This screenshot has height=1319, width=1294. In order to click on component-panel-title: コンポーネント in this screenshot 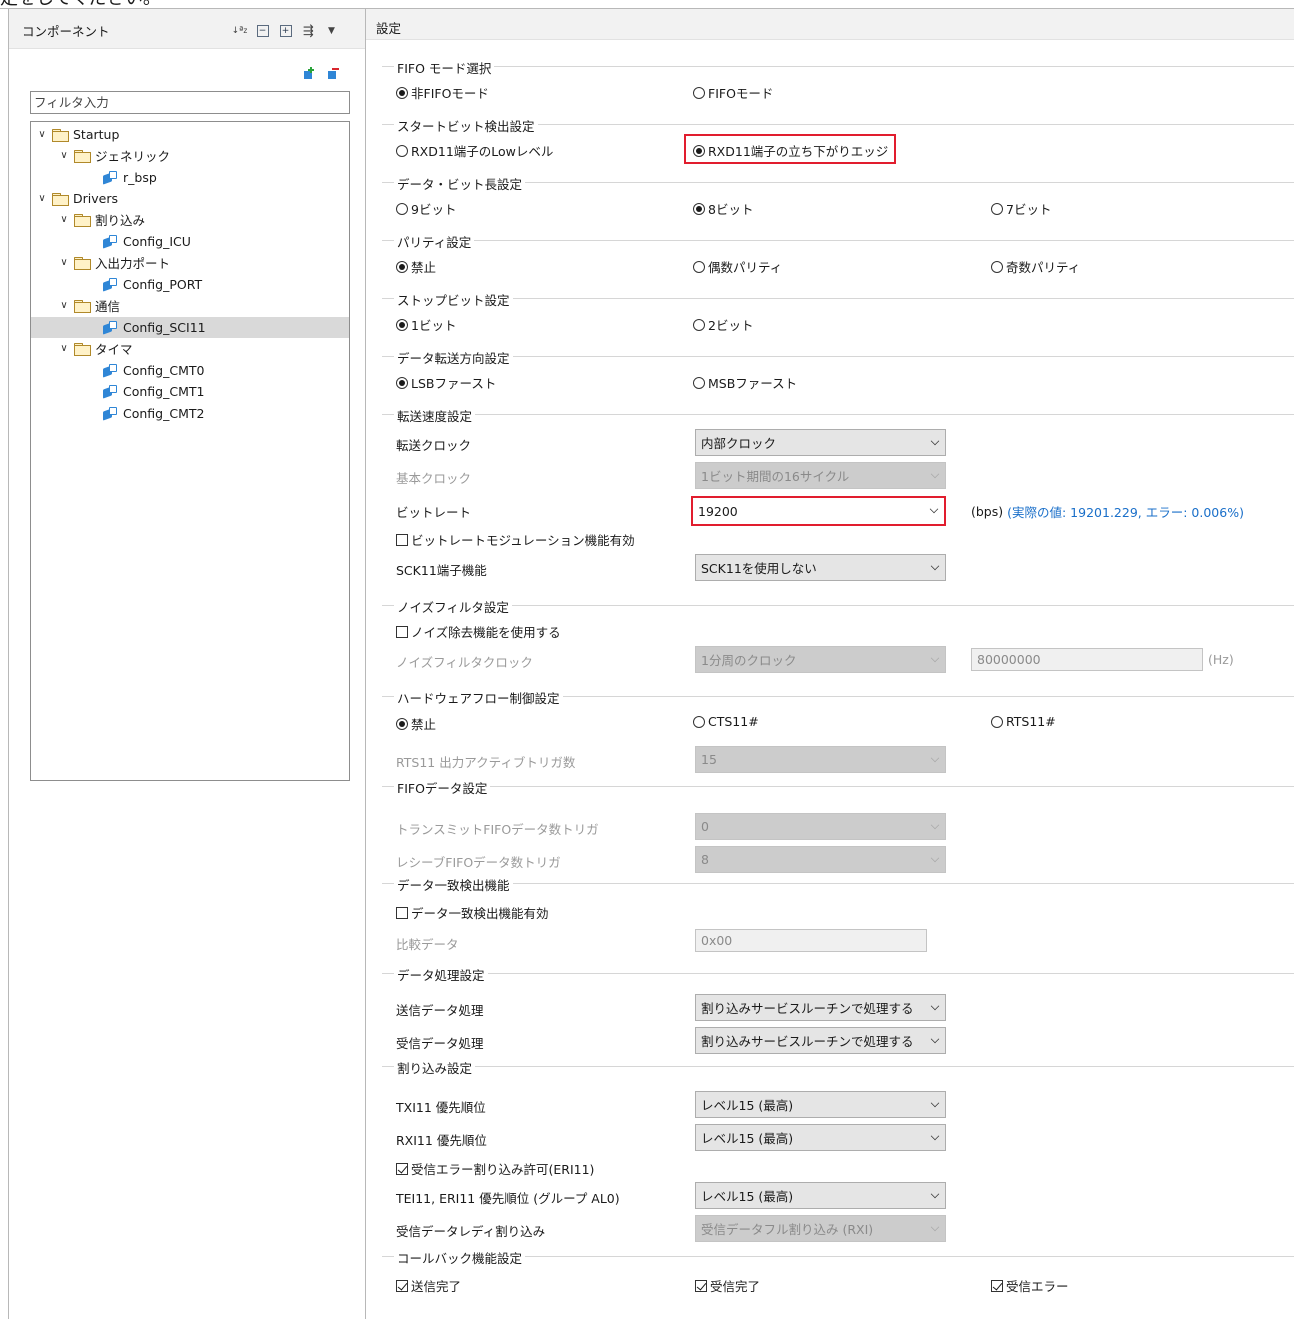, I will do `click(66, 31)`.